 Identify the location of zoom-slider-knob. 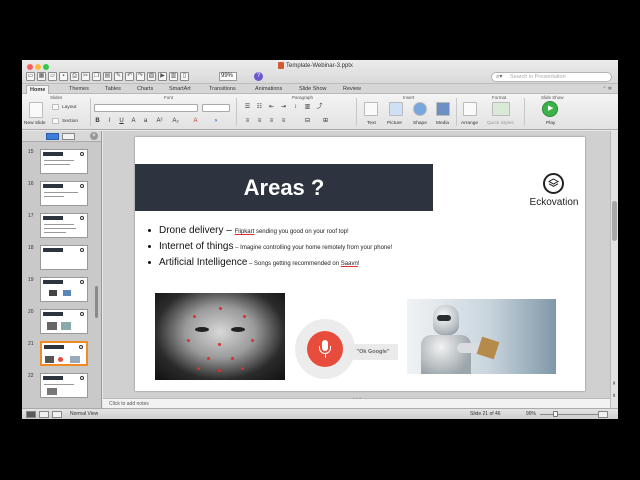
(555, 414).